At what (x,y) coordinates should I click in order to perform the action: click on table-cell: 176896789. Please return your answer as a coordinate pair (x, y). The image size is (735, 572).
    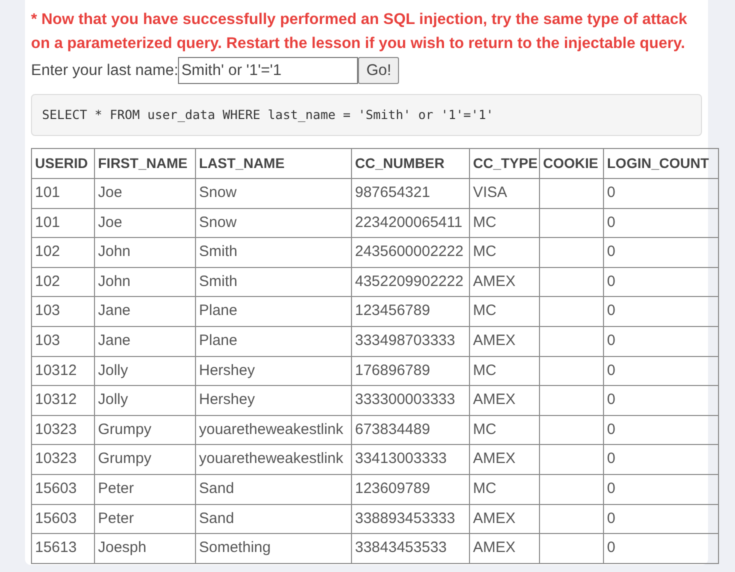
    Looking at the image, I should click on (411, 371).